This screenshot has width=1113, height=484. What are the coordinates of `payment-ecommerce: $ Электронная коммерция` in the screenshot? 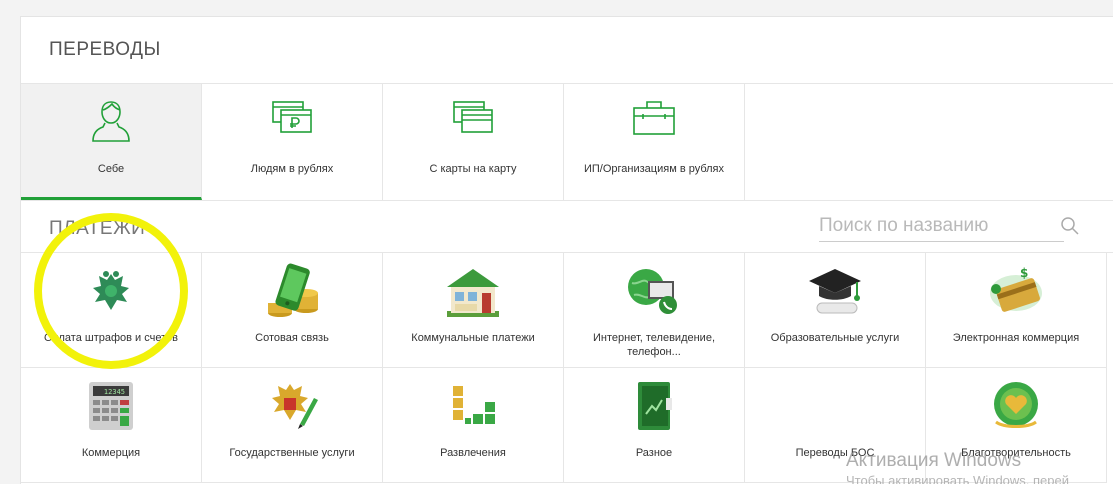 It's located at (1016, 310).